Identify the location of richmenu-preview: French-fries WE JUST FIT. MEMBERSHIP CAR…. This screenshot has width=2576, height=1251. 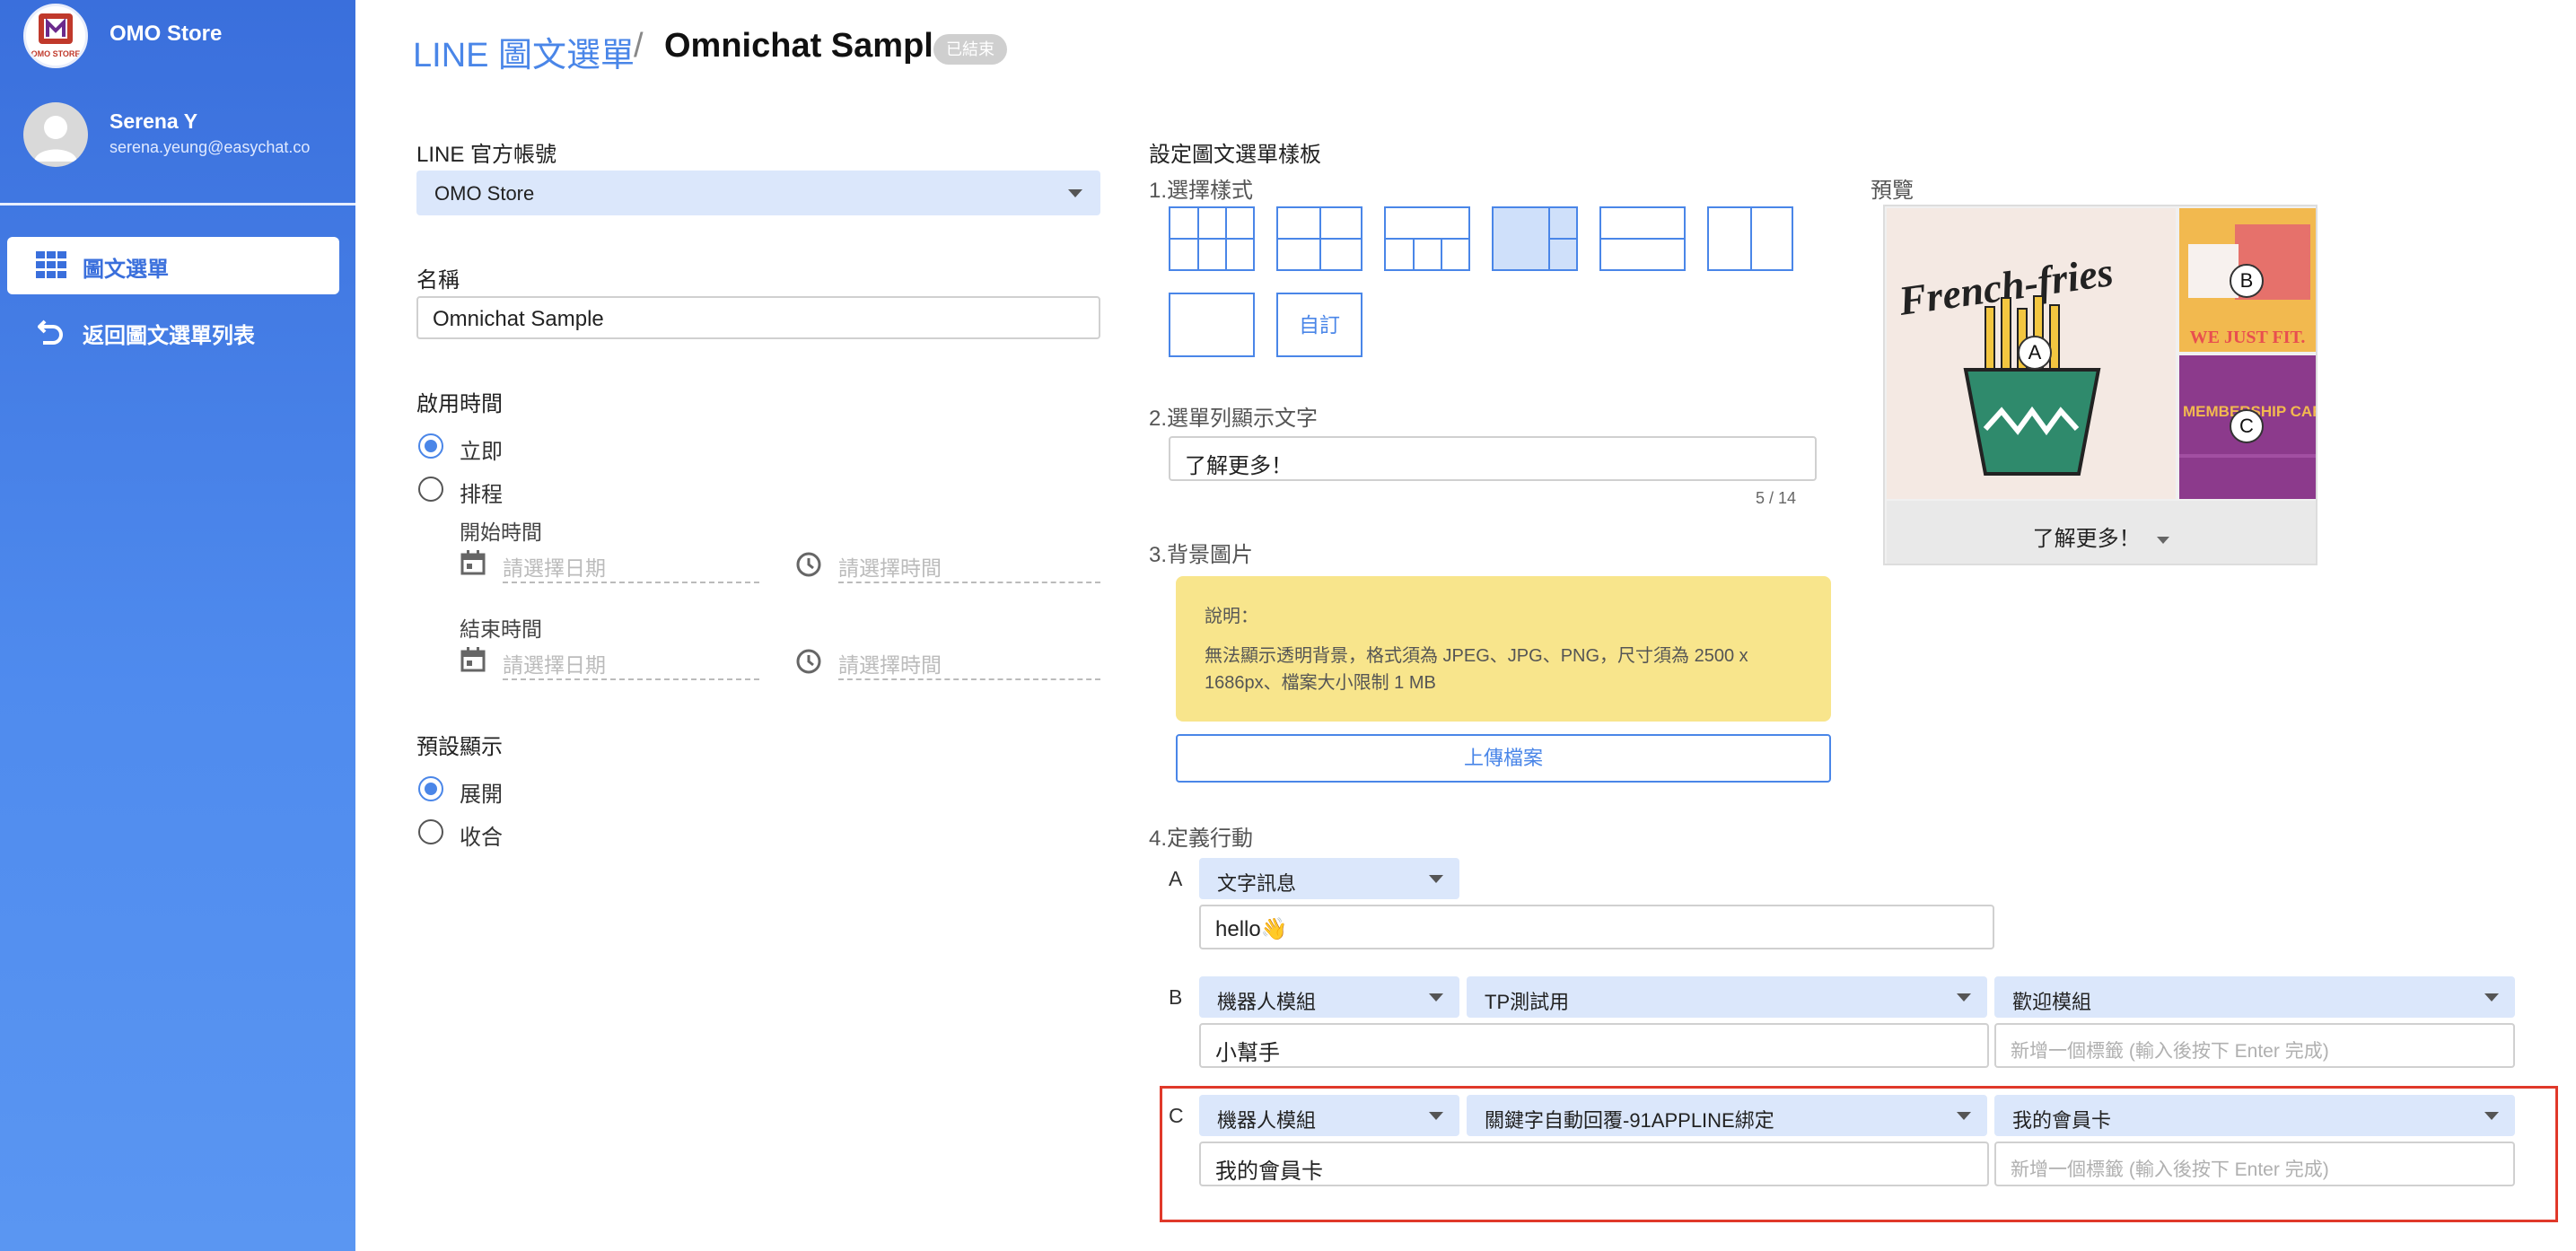
(2100, 385).